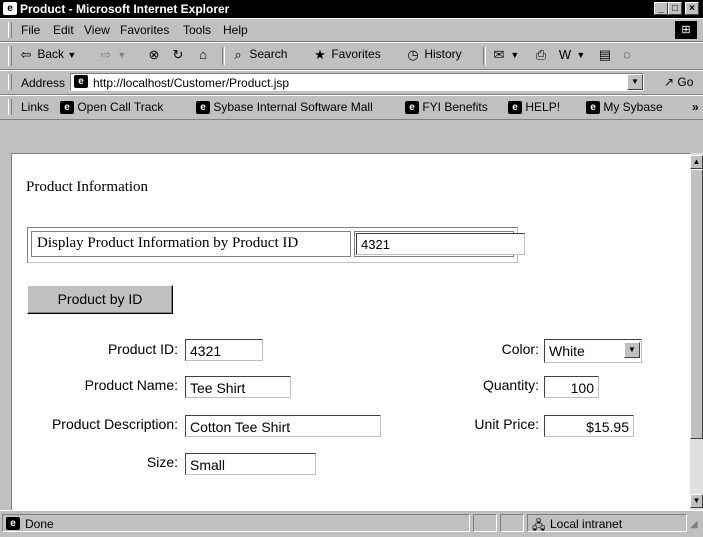 This screenshot has width=703, height=537. What do you see at coordinates (669, 82) in the screenshot?
I see `go-arrow-icon: ↗` at bounding box center [669, 82].